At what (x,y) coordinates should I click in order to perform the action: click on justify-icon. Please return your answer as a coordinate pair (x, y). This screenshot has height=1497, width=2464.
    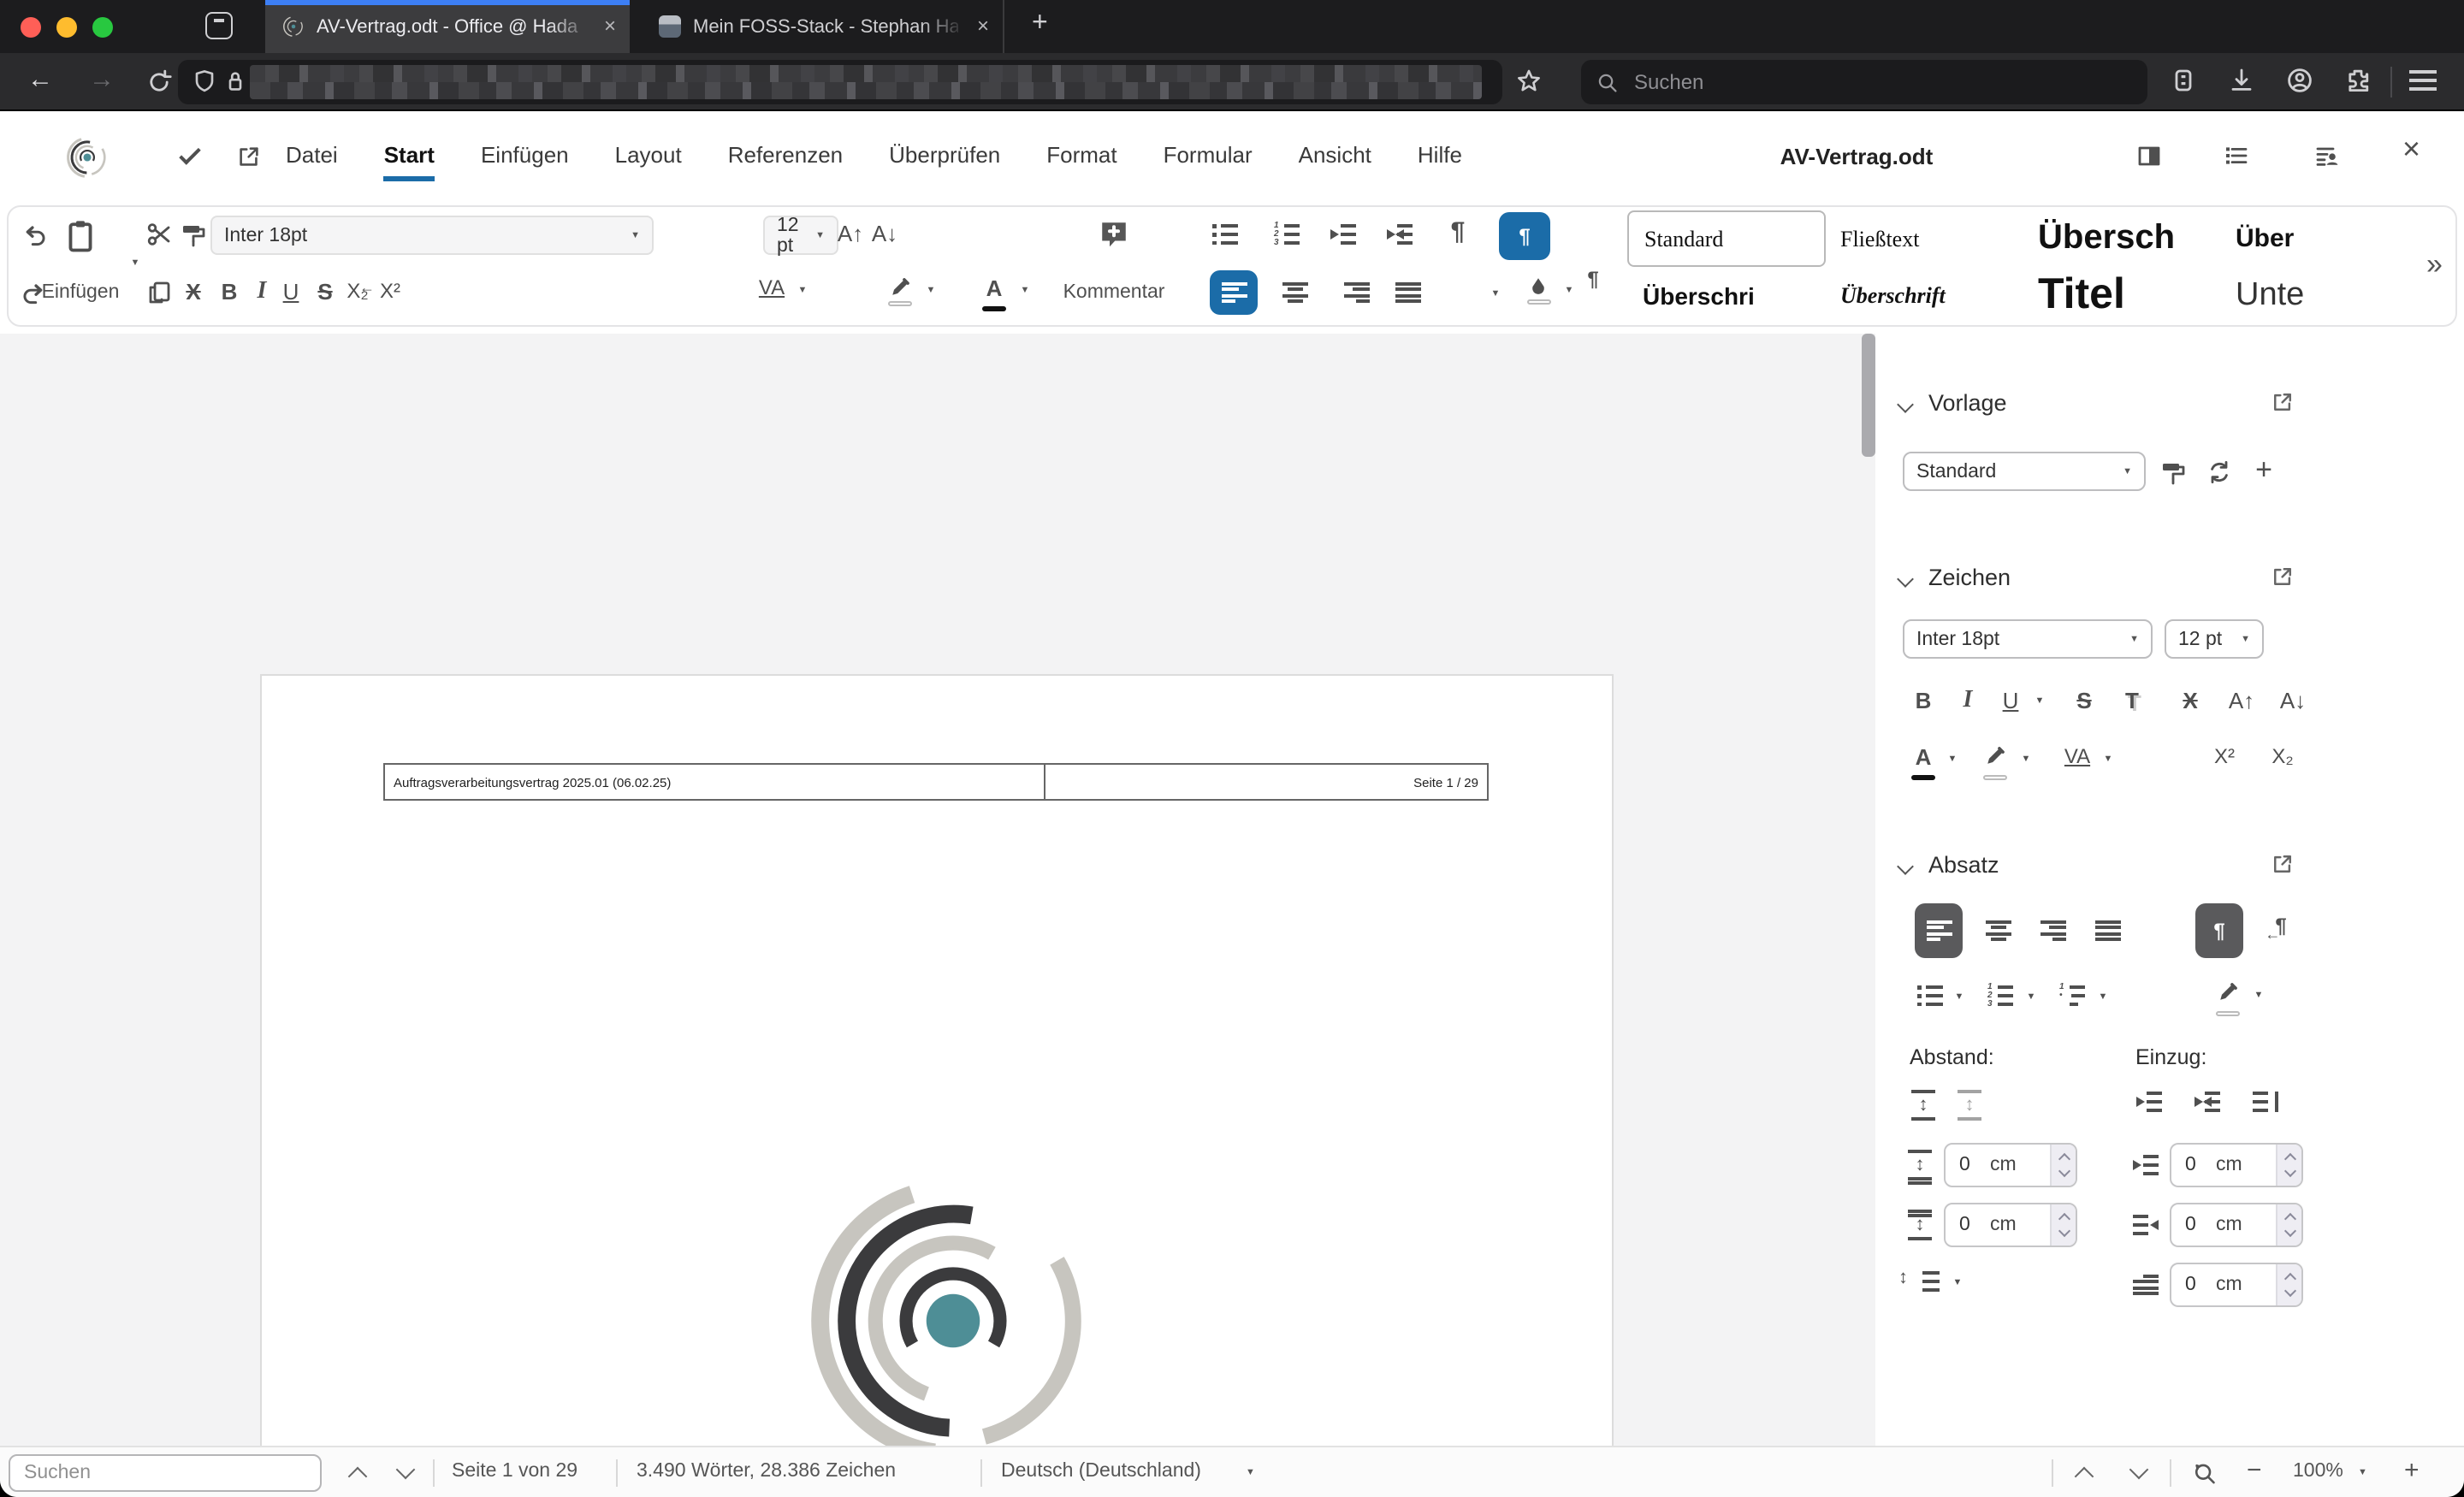
    Looking at the image, I should click on (1408, 292).